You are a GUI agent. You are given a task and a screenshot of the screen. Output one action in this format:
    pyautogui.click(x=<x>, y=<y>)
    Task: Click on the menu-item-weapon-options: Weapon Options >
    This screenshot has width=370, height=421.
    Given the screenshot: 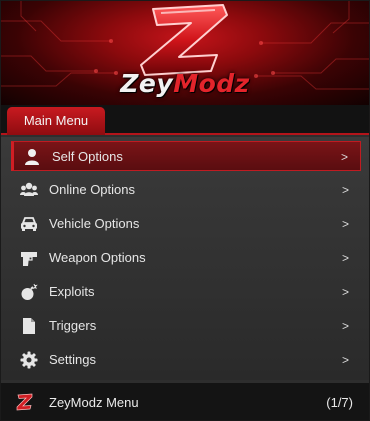 What is the action you would take?
    pyautogui.click(x=186, y=258)
    